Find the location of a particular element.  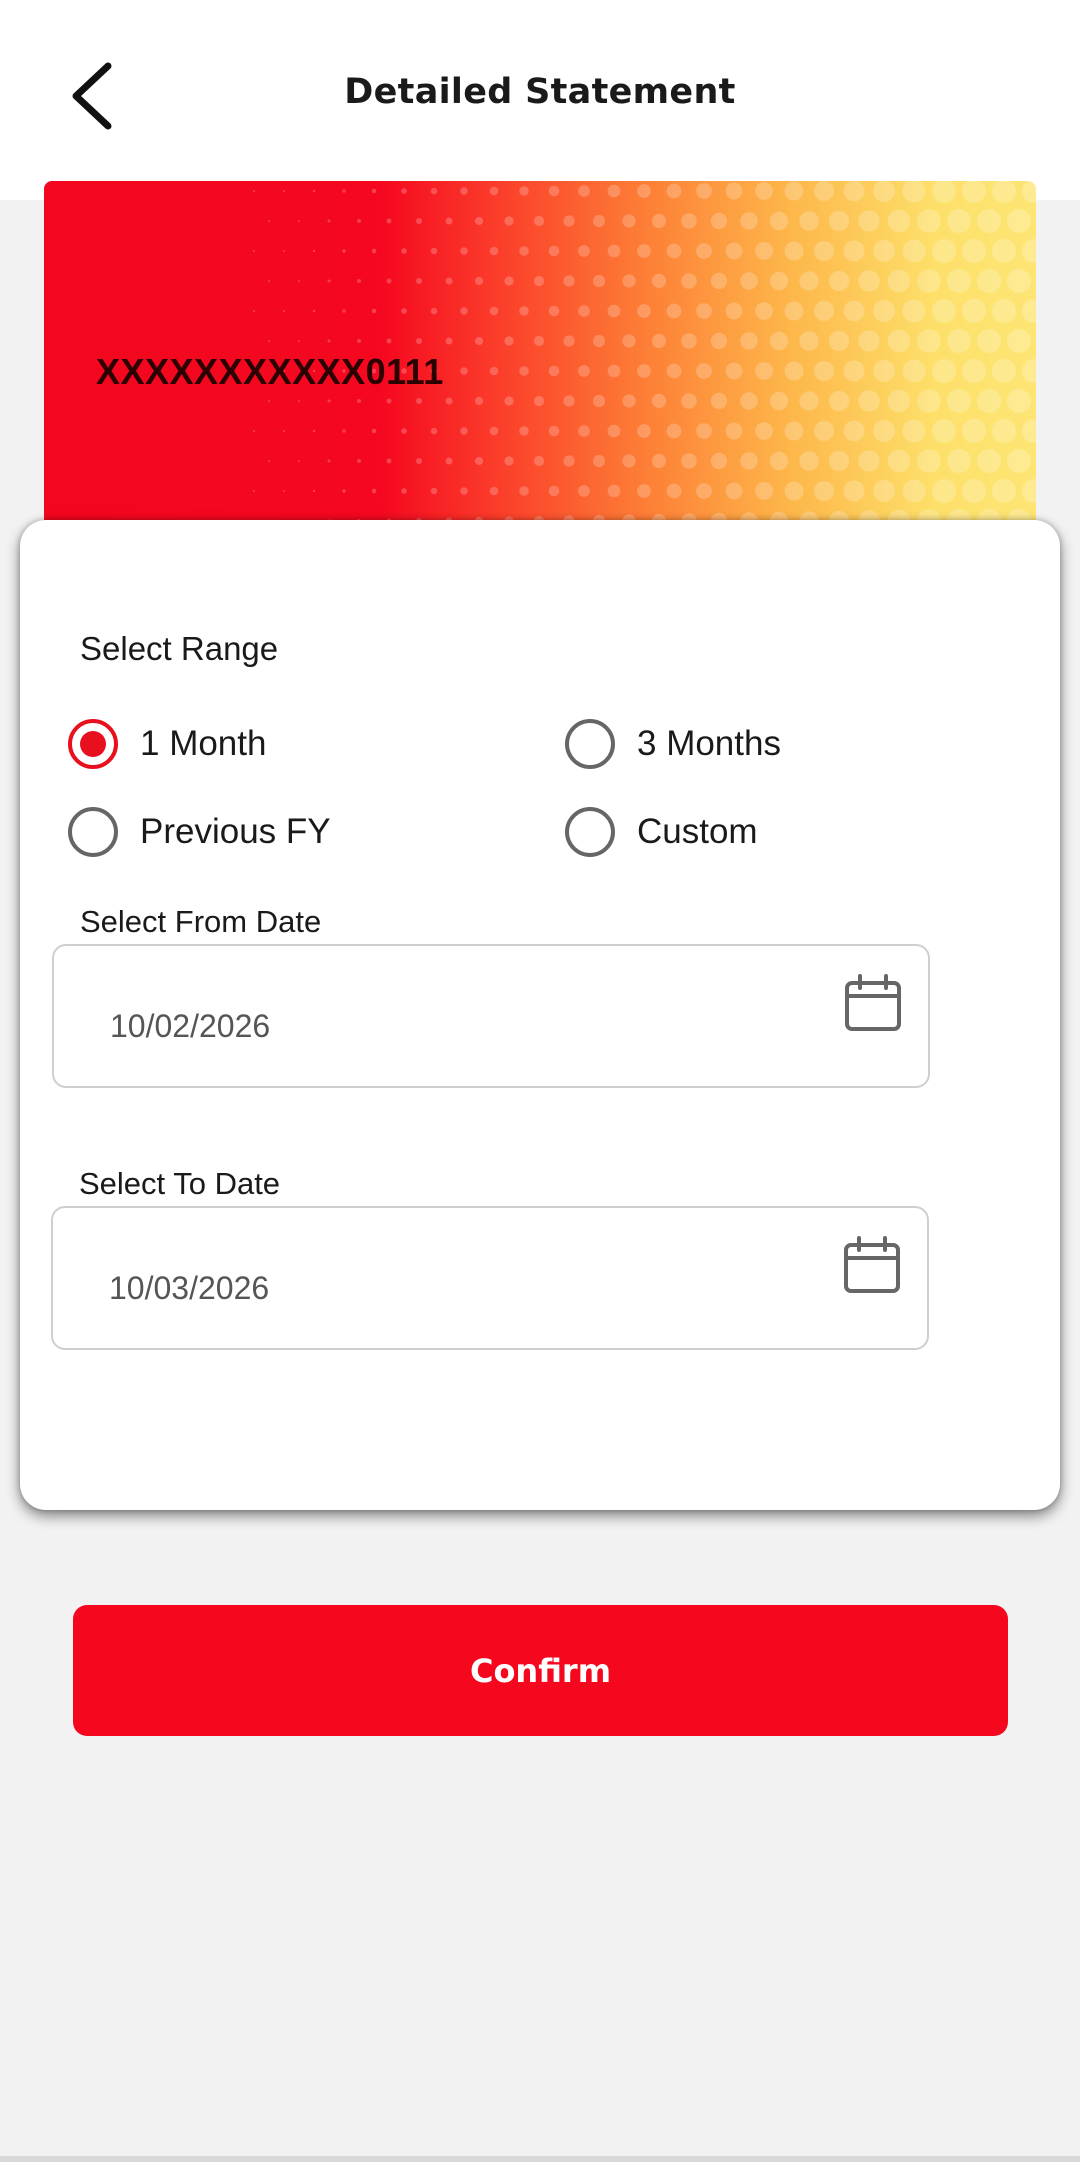

radio-3-months: 3 Months is located at coordinates (673, 744).